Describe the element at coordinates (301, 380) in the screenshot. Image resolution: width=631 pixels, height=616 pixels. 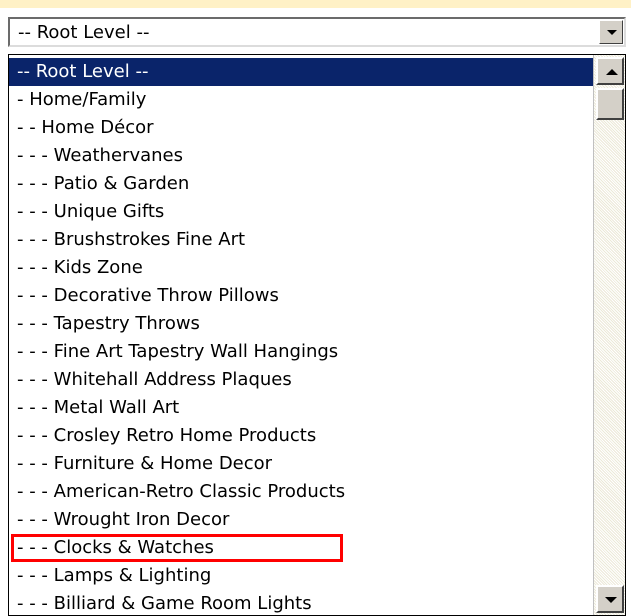
I see `list-item: - - - Whitehall Address Plaques` at that location.